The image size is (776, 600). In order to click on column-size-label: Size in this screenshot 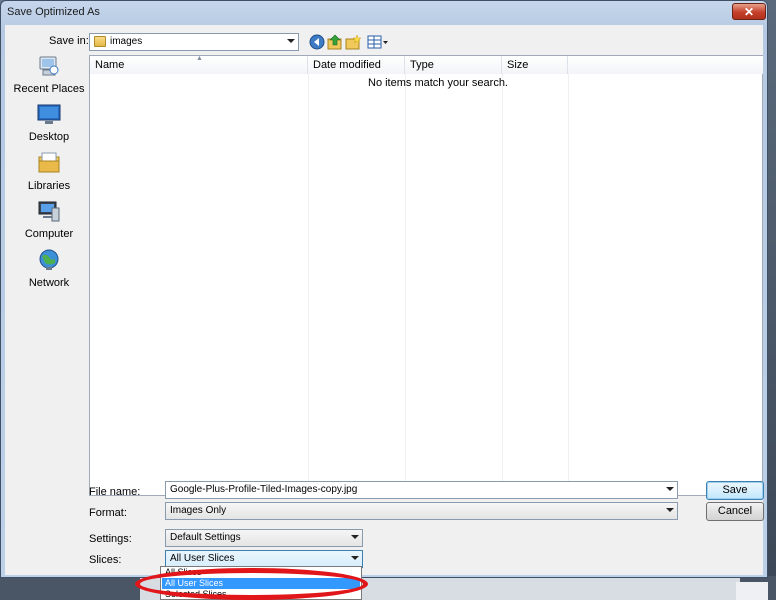, I will do `click(518, 65)`.